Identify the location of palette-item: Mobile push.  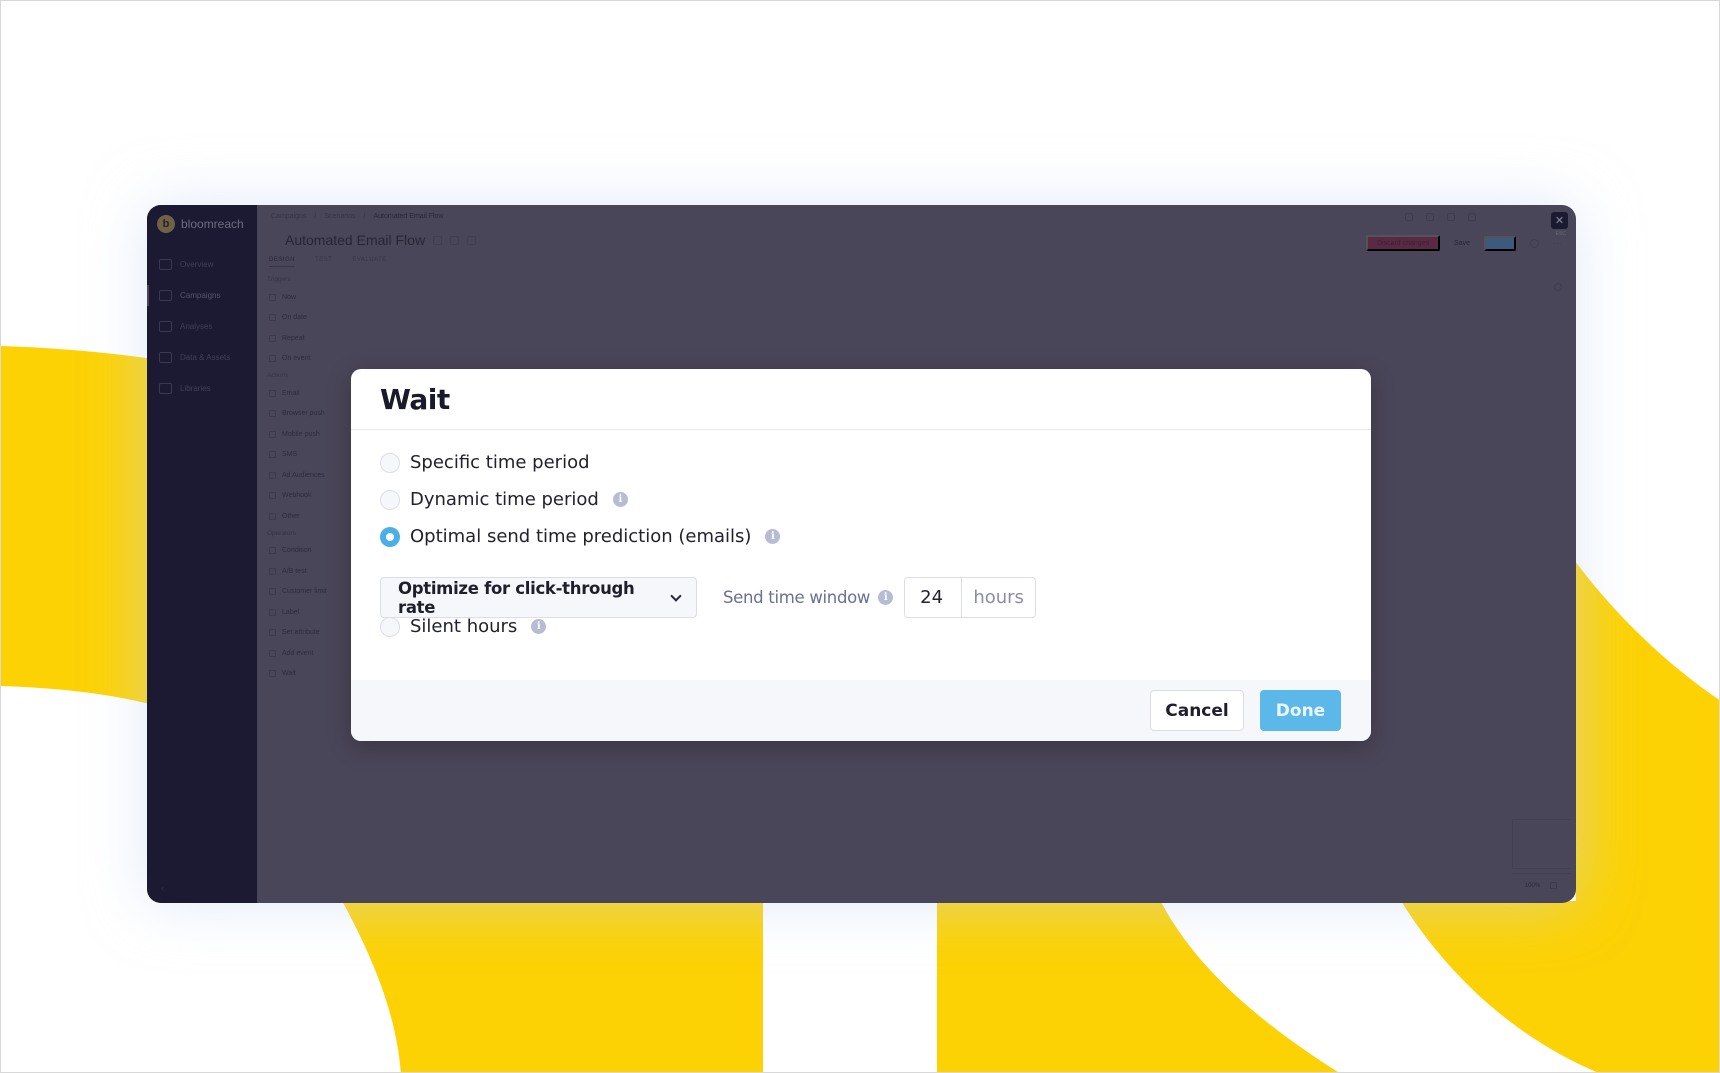
(307, 434).